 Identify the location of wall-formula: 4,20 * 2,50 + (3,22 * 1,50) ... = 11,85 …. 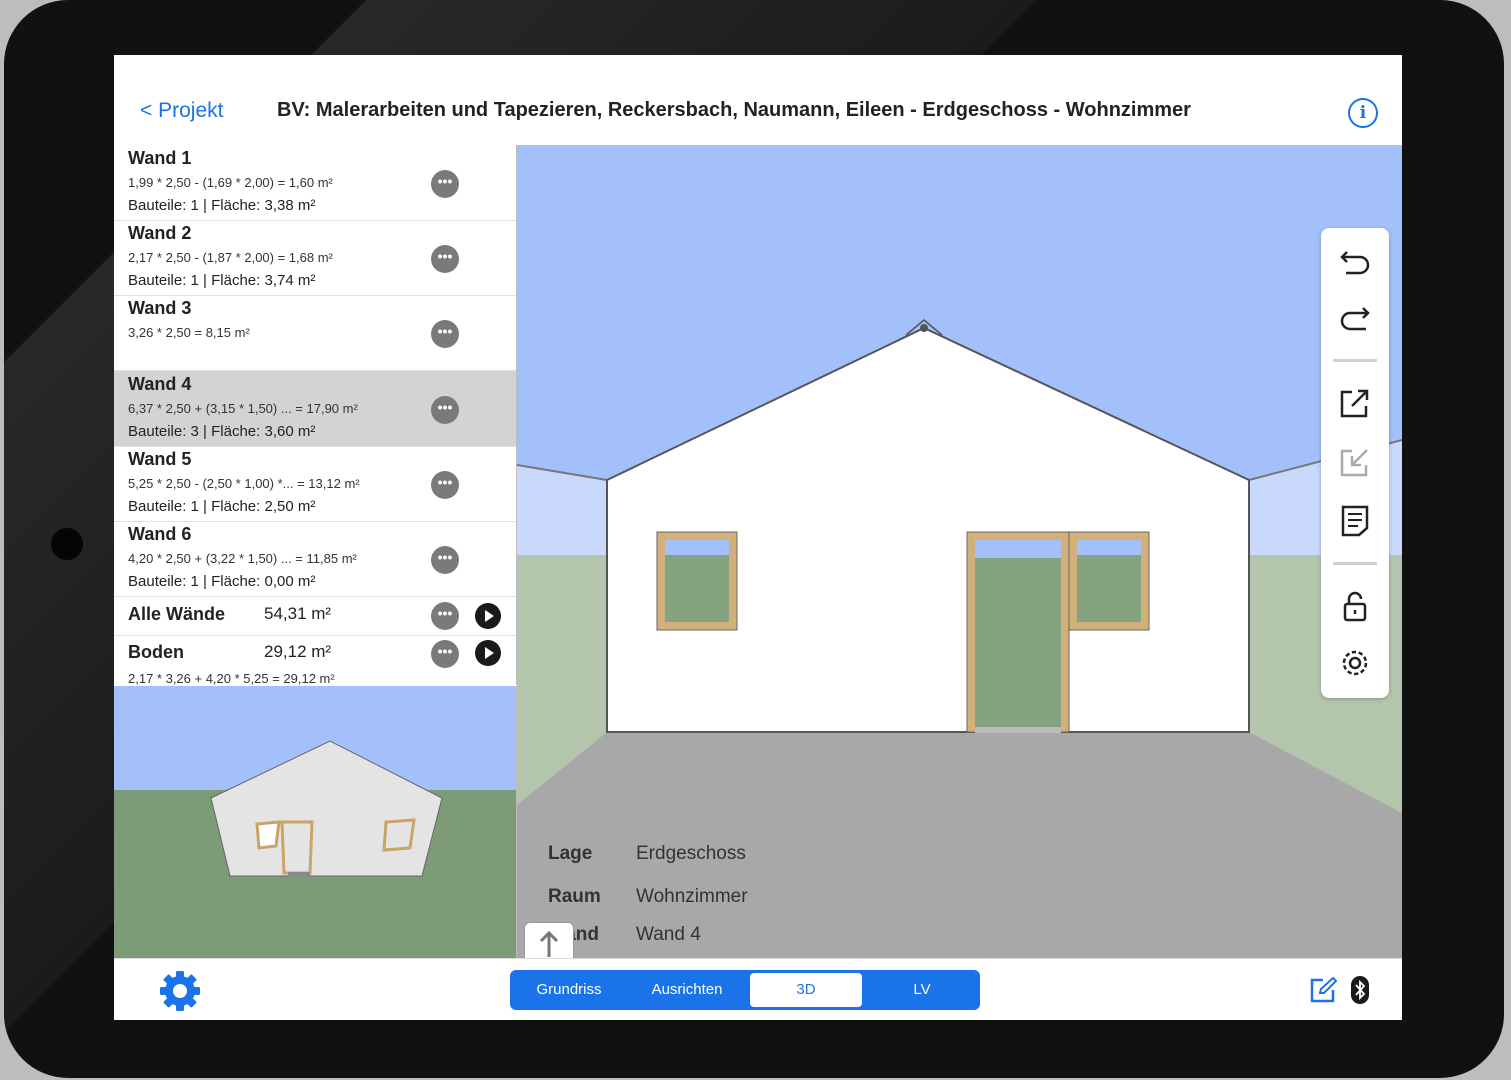
(242, 558).